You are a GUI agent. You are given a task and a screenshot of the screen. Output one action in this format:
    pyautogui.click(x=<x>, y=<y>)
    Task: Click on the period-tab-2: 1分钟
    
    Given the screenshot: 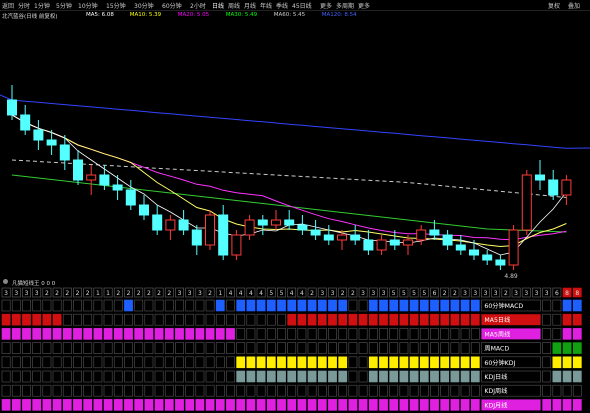 What is the action you would take?
    pyautogui.click(x=42, y=5)
    